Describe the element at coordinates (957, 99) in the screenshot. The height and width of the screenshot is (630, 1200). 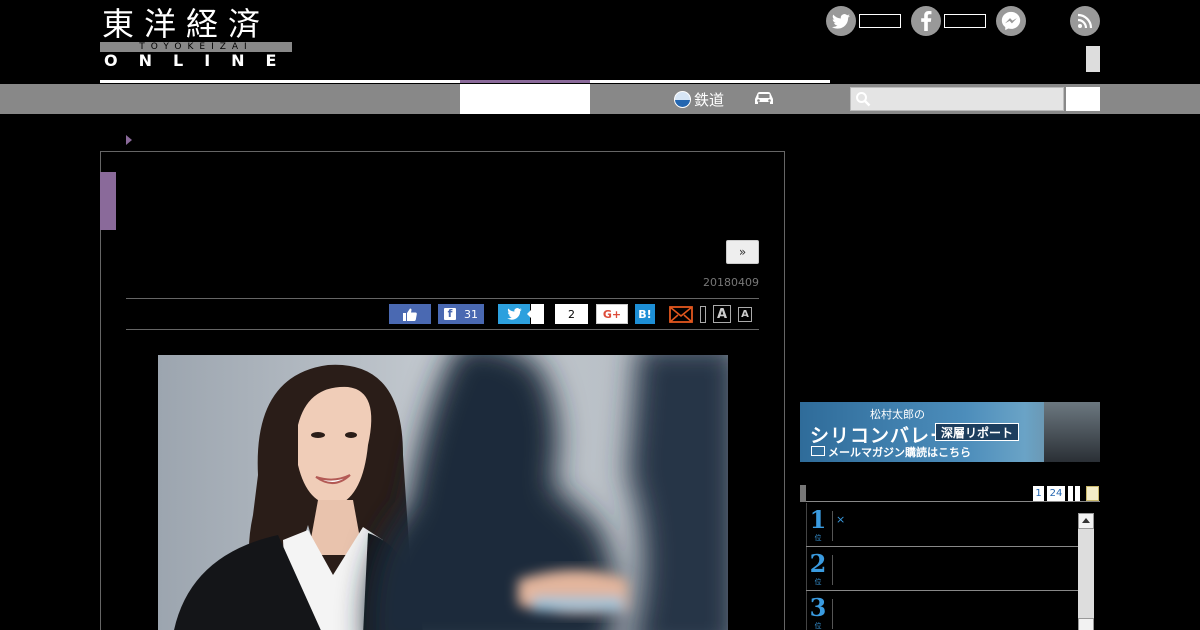
I see `search-input` at that location.